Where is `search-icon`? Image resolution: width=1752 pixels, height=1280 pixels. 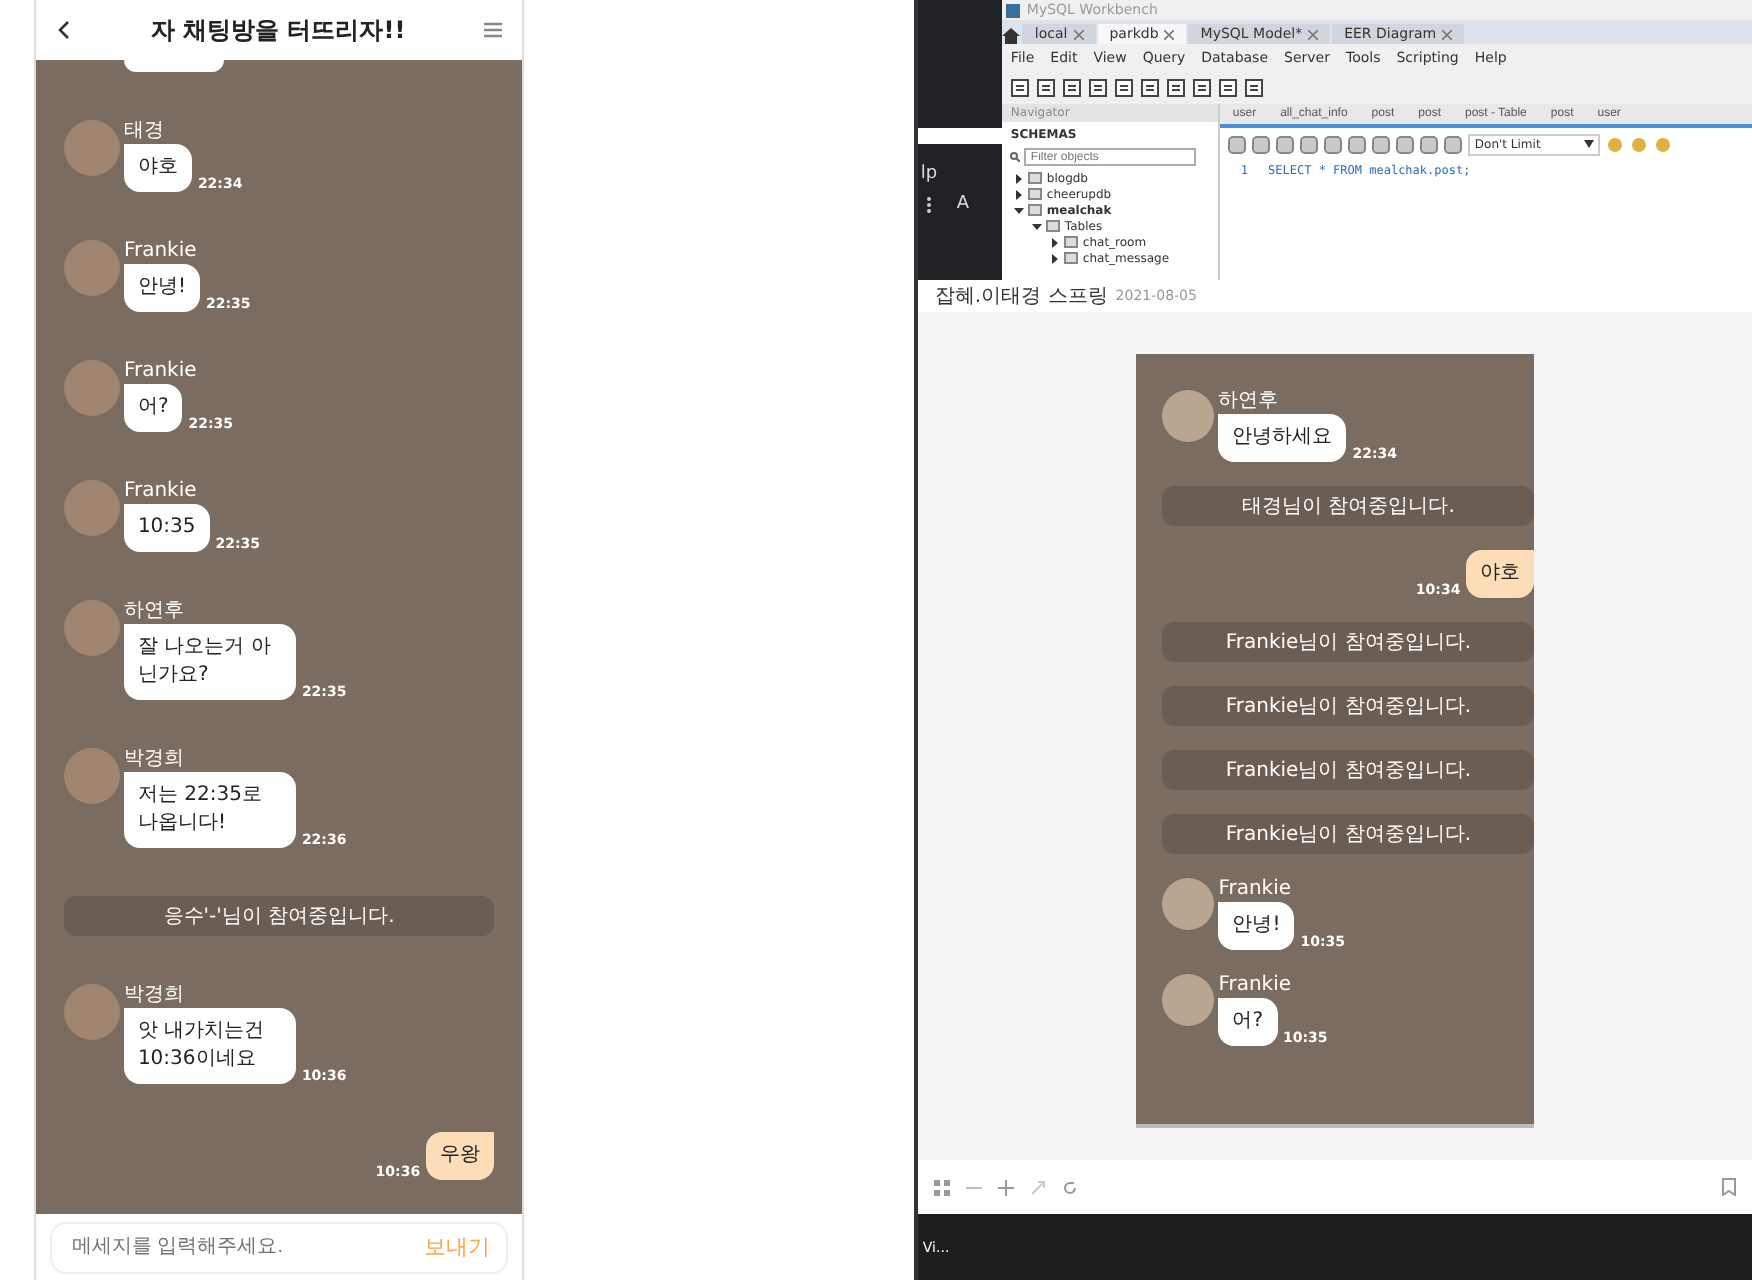 search-icon is located at coordinates (1015, 157).